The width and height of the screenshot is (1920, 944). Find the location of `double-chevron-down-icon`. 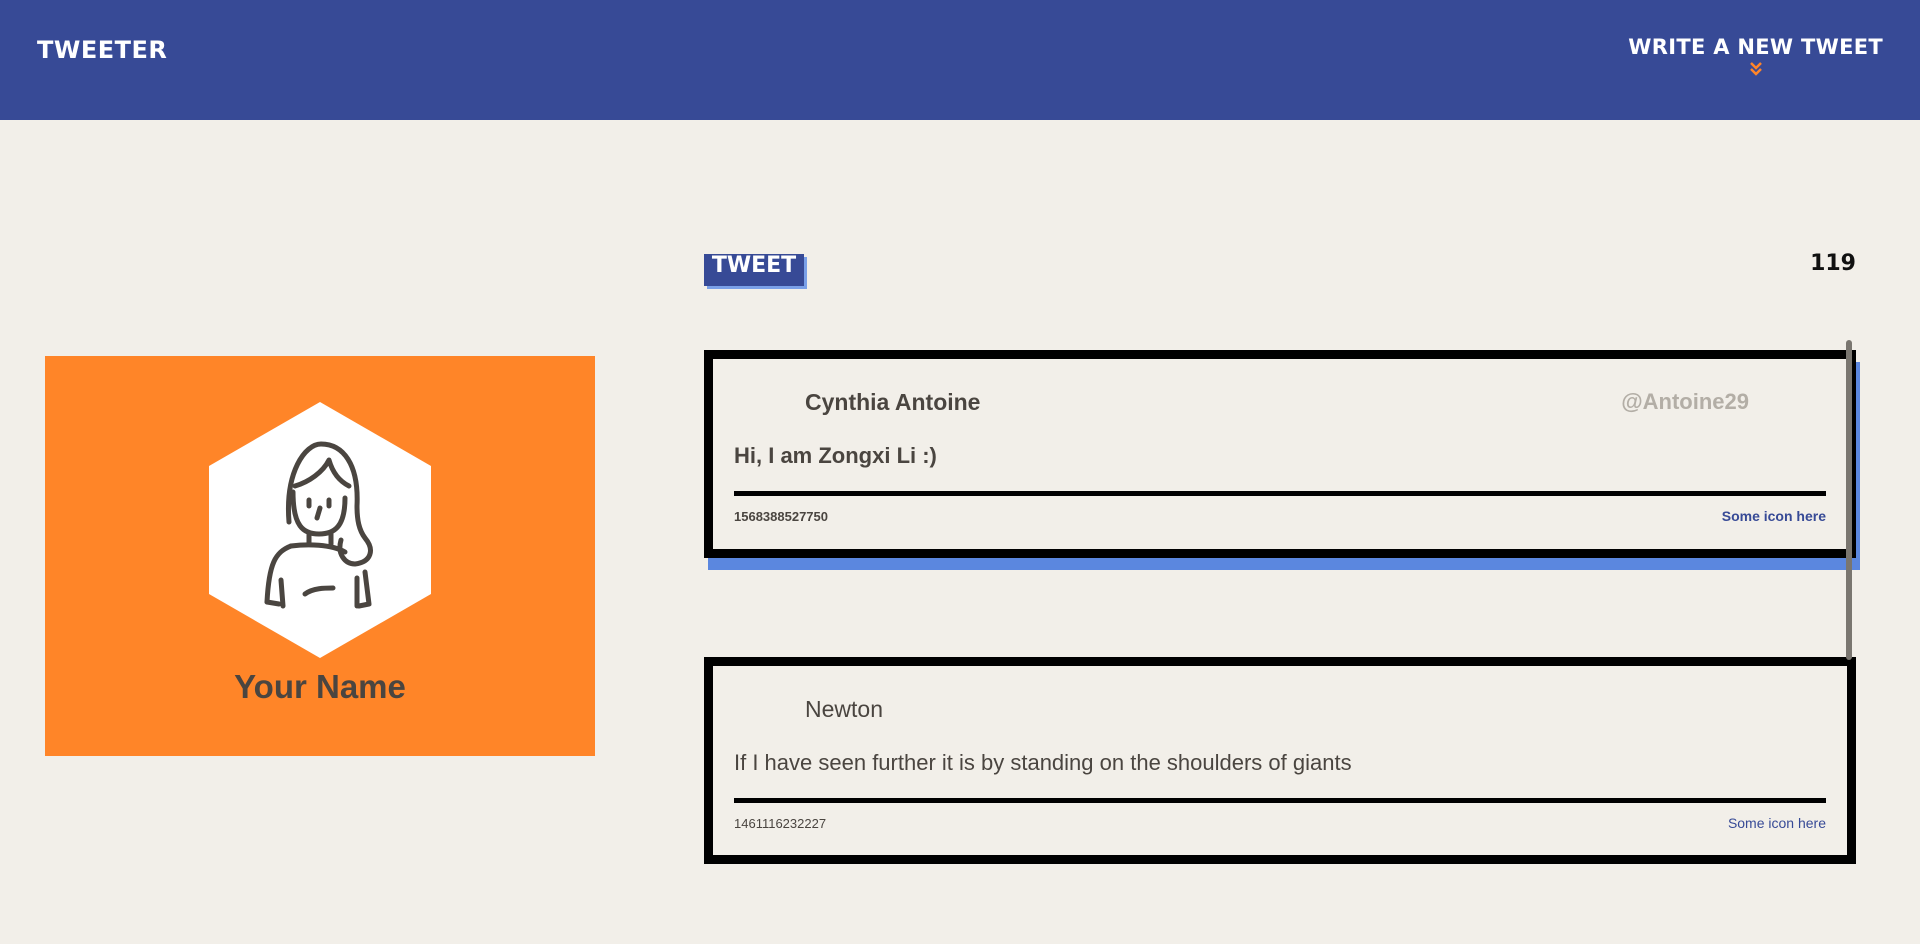

double-chevron-down-icon is located at coordinates (1755, 69).